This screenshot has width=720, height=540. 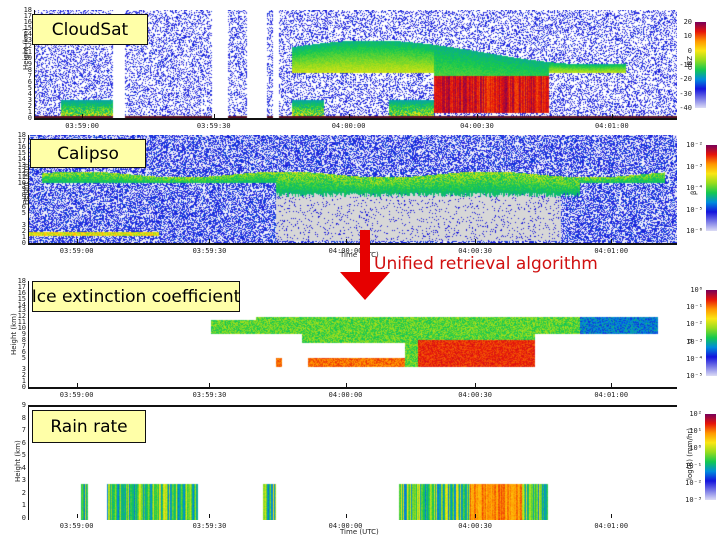 What do you see at coordinates (694, 231) in the screenshot?
I see `colorbar-tick-label: 10⁻⁶` at bounding box center [694, 231].